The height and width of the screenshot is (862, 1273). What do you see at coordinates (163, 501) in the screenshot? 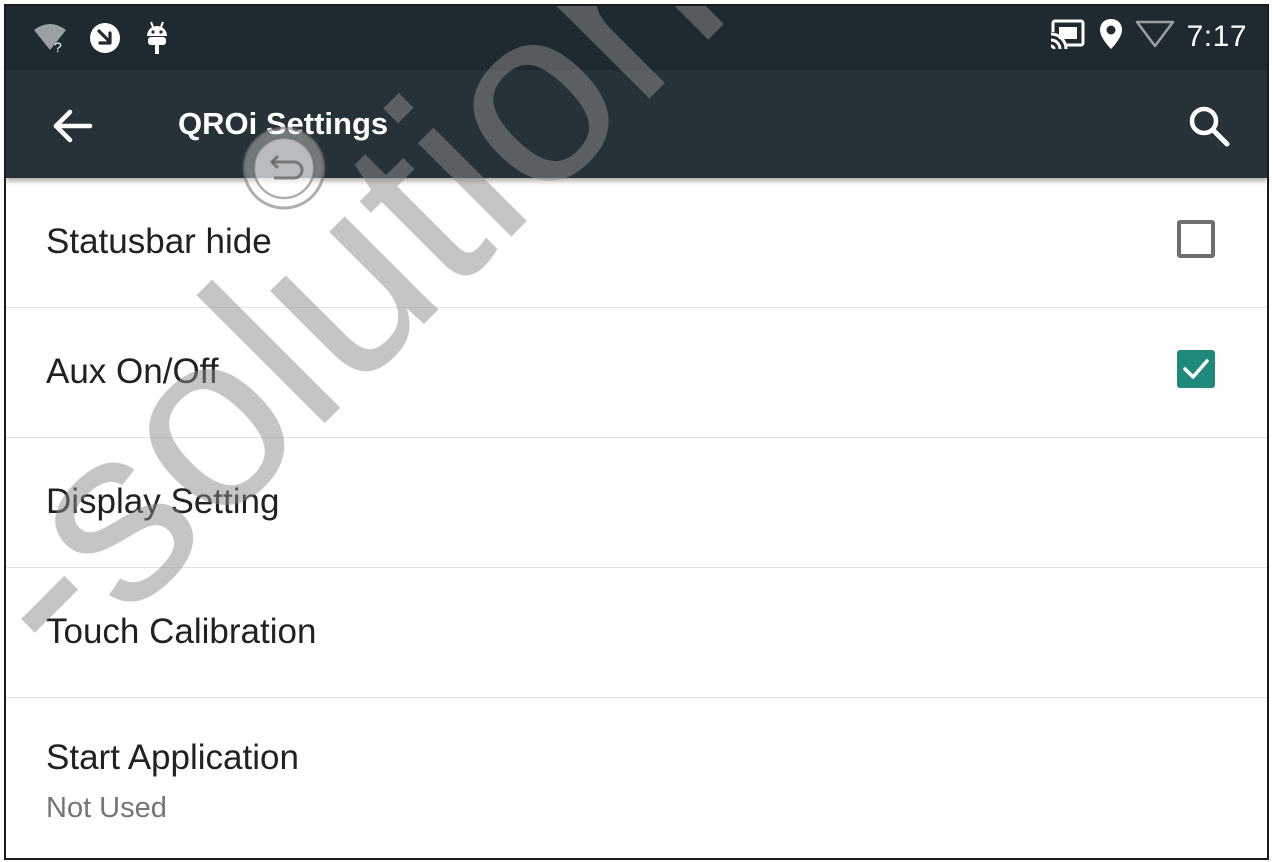
I see `setting-title: Display Setting` at bounding box center [163, 501].